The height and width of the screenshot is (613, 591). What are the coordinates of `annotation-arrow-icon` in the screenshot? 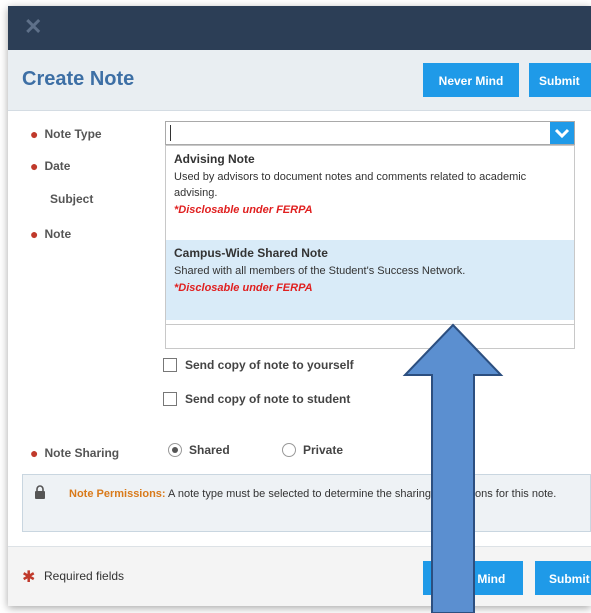 It's located at (453, 468).